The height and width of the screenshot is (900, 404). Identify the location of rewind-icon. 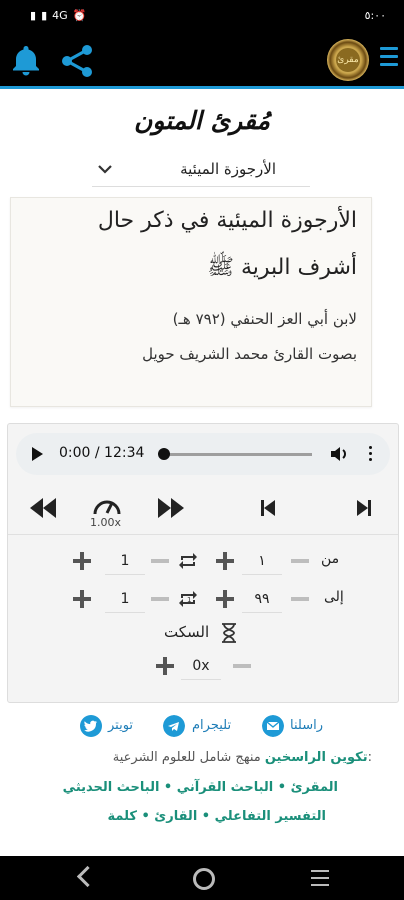
(43, 508).